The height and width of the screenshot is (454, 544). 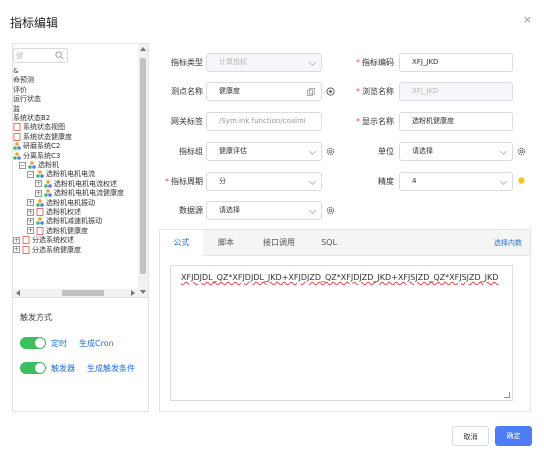 I want to click on indicator-type-select: 计算指标, so click(x=264, y=62).